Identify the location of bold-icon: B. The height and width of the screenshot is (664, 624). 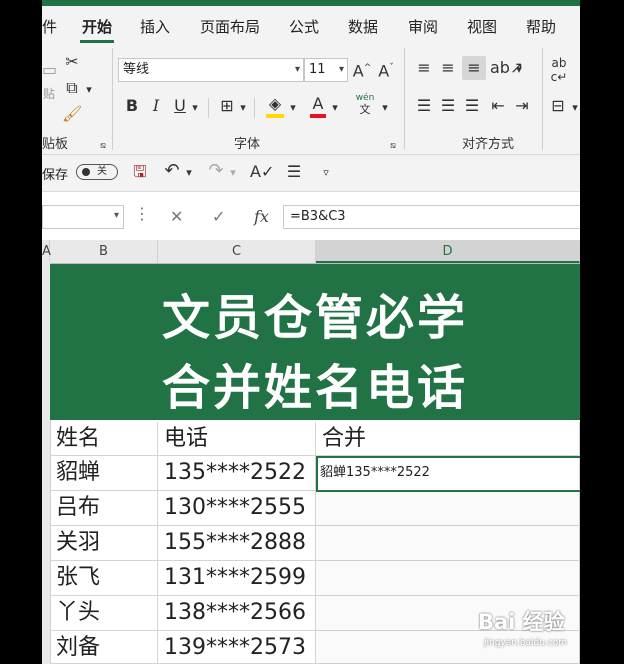
(132, 106).